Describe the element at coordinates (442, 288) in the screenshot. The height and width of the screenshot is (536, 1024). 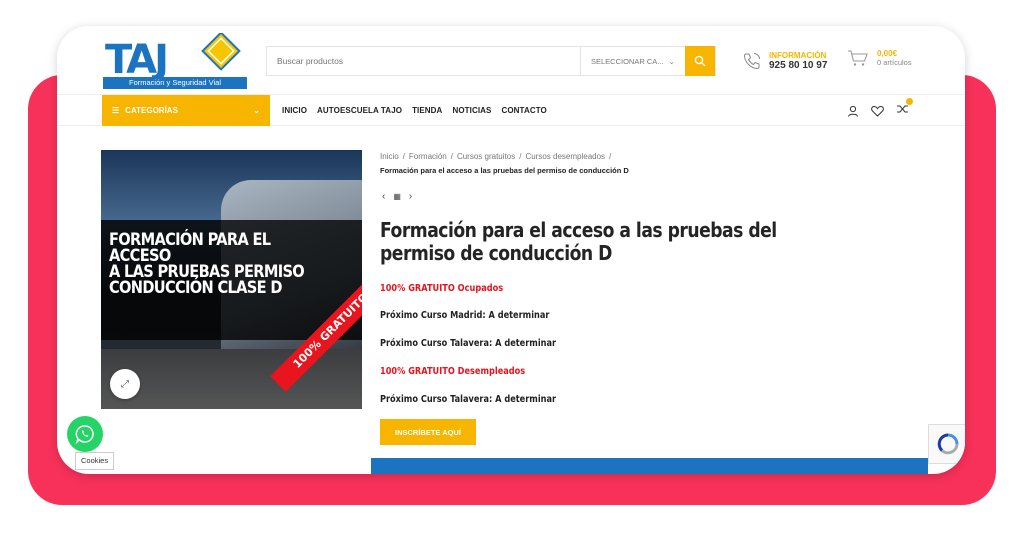
I see `offer-line: 100% GRATUITO Ocupados` at that location.